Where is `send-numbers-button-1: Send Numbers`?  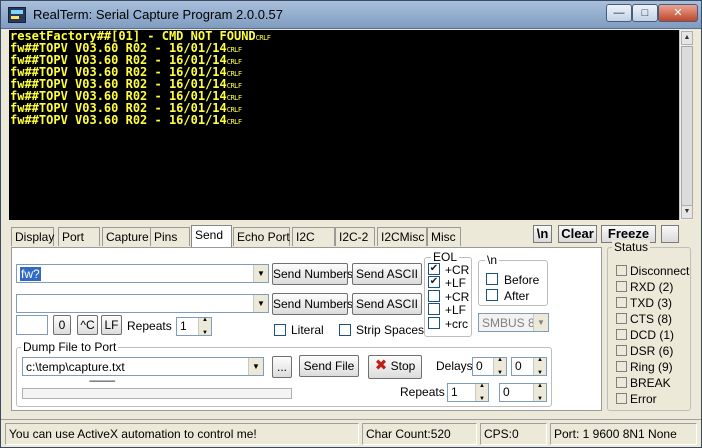 send-numbers-button-1: Send Numbers is located at coordinates (312, 274).